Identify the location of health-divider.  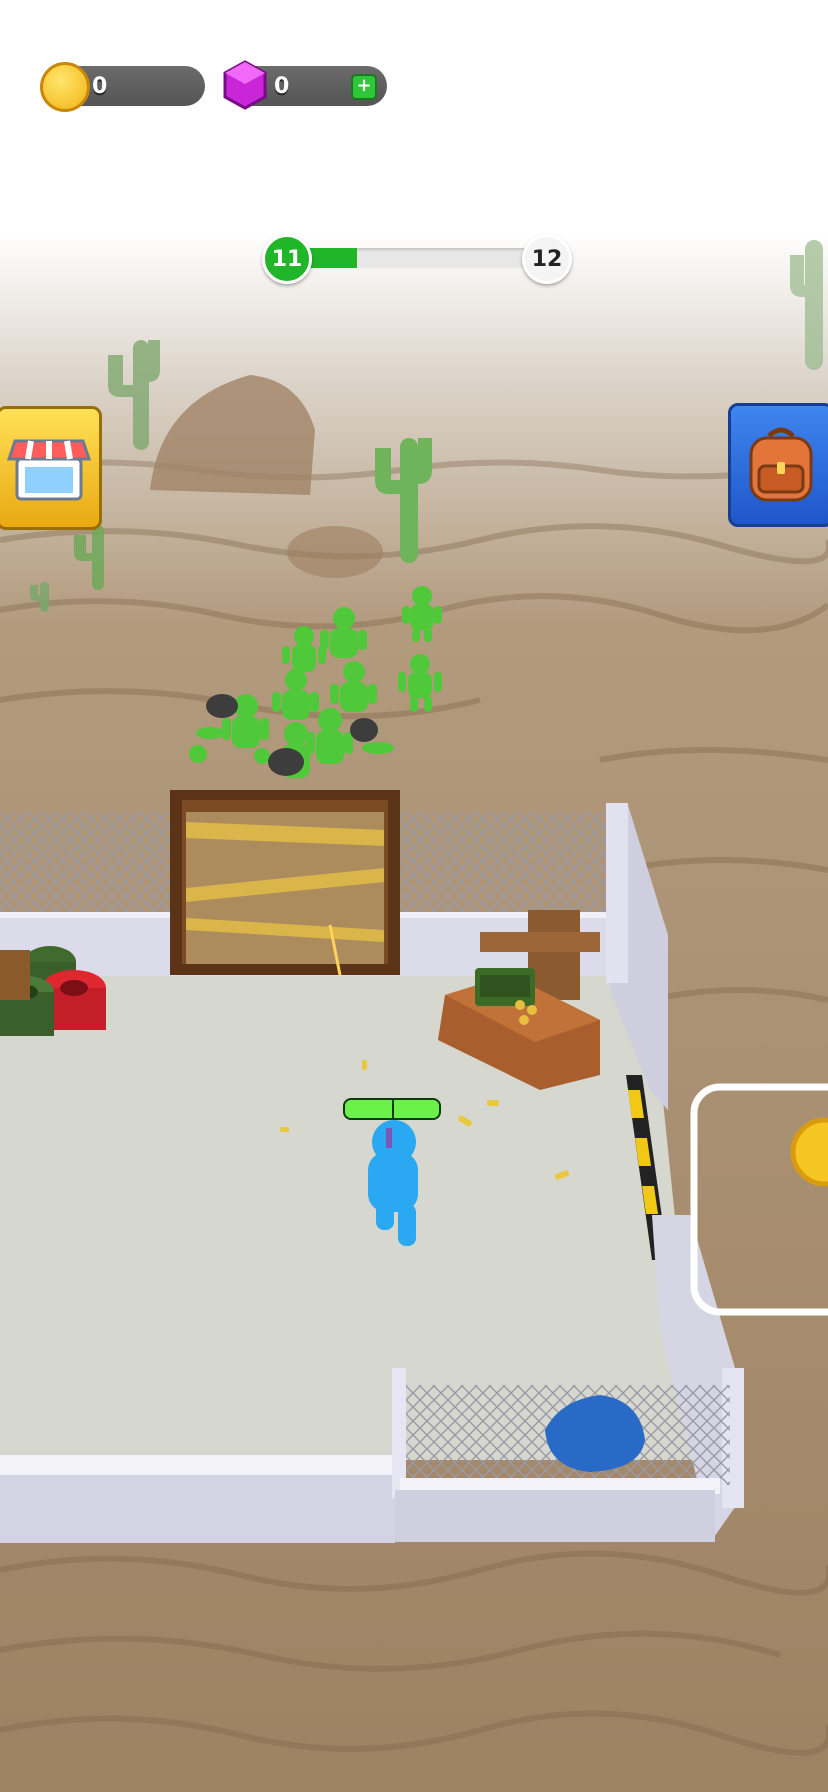
(393, 1109).